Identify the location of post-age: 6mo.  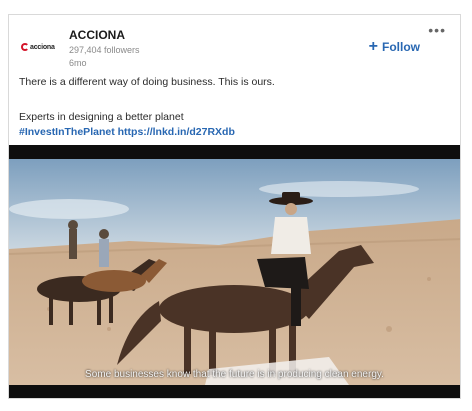
(78, 63).